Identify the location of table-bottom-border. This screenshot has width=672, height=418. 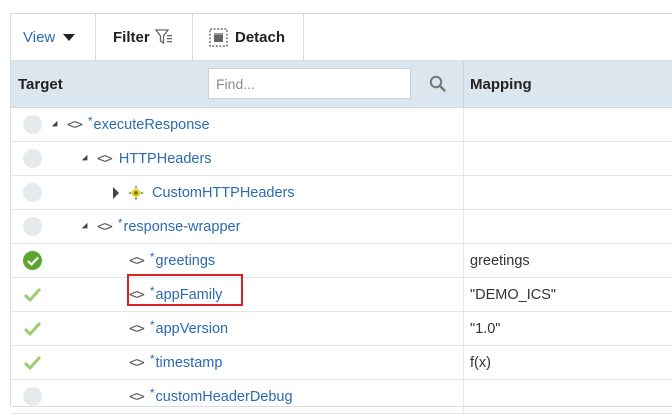
(341, 406).